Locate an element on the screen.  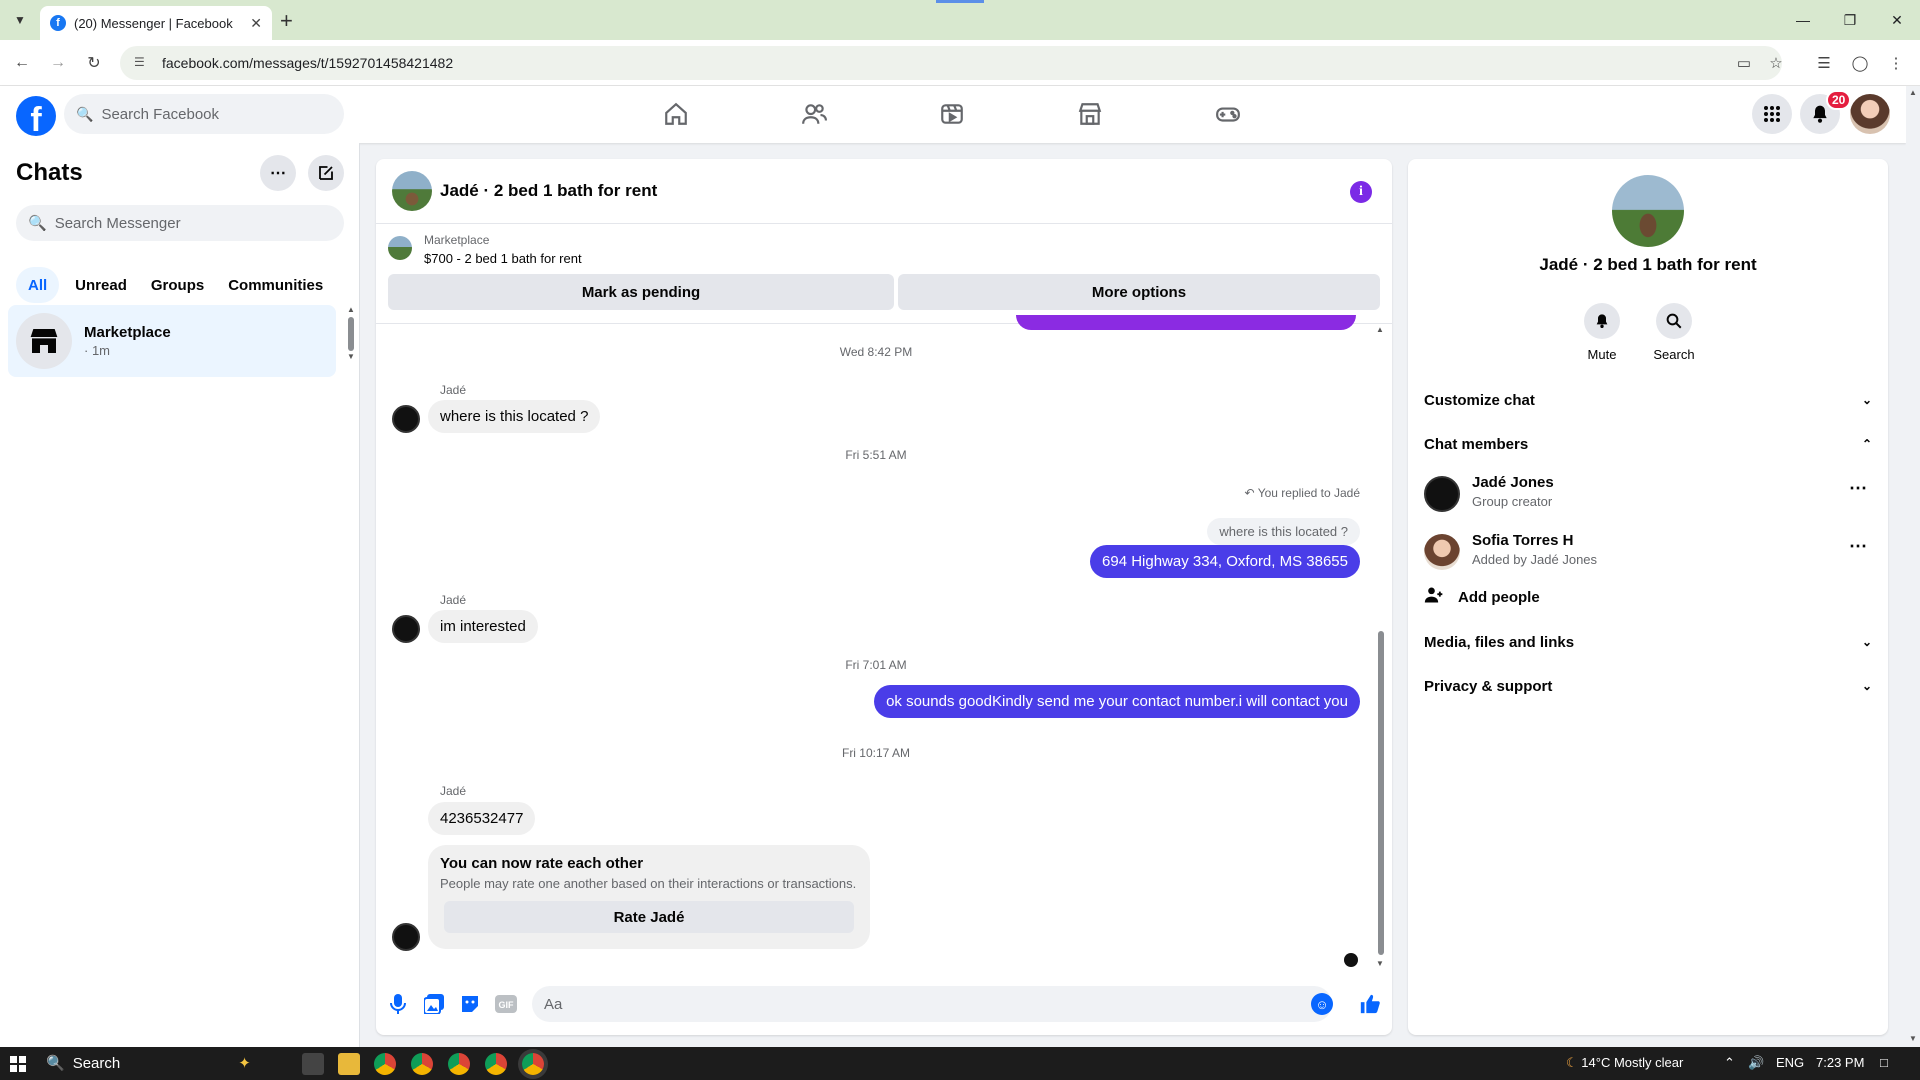
clock: 7:23 PM is located at coordinates (1840, 1062).